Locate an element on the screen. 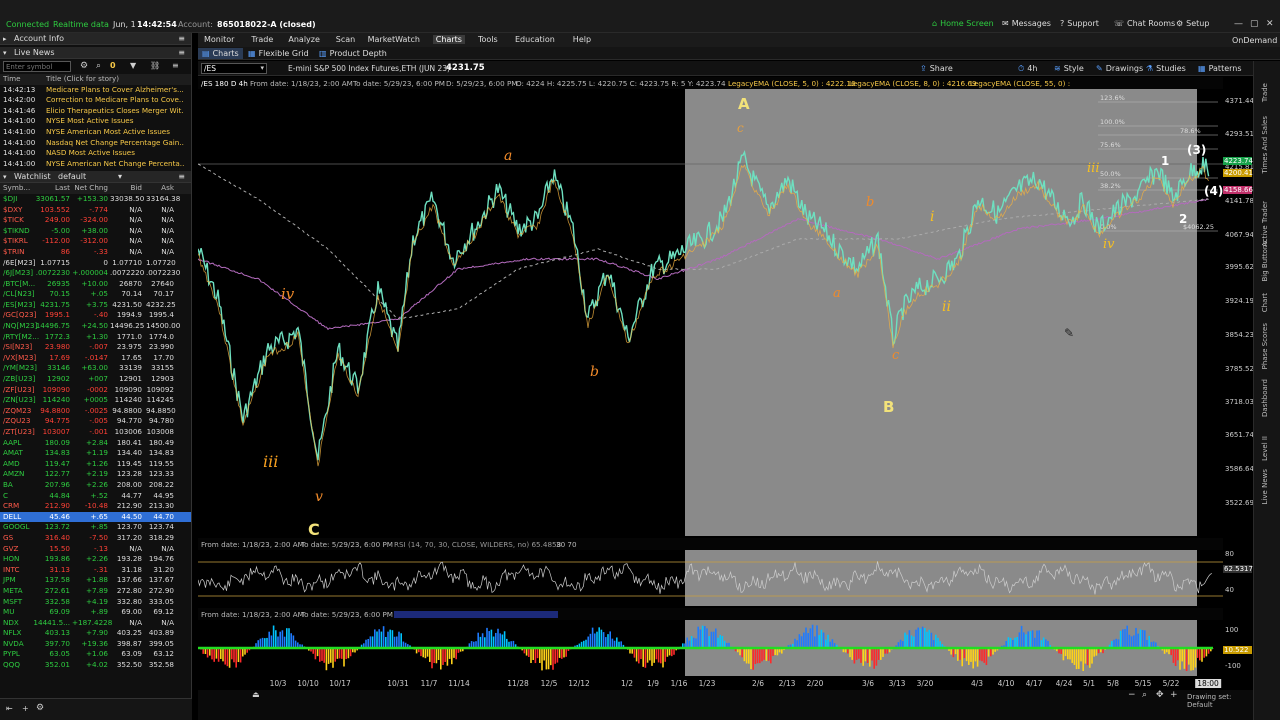 This screenshot has width=1280, height=720. watchlist-row: GVZ 15.50 -.13 N/A N/A is located at coordinates (95, 549).